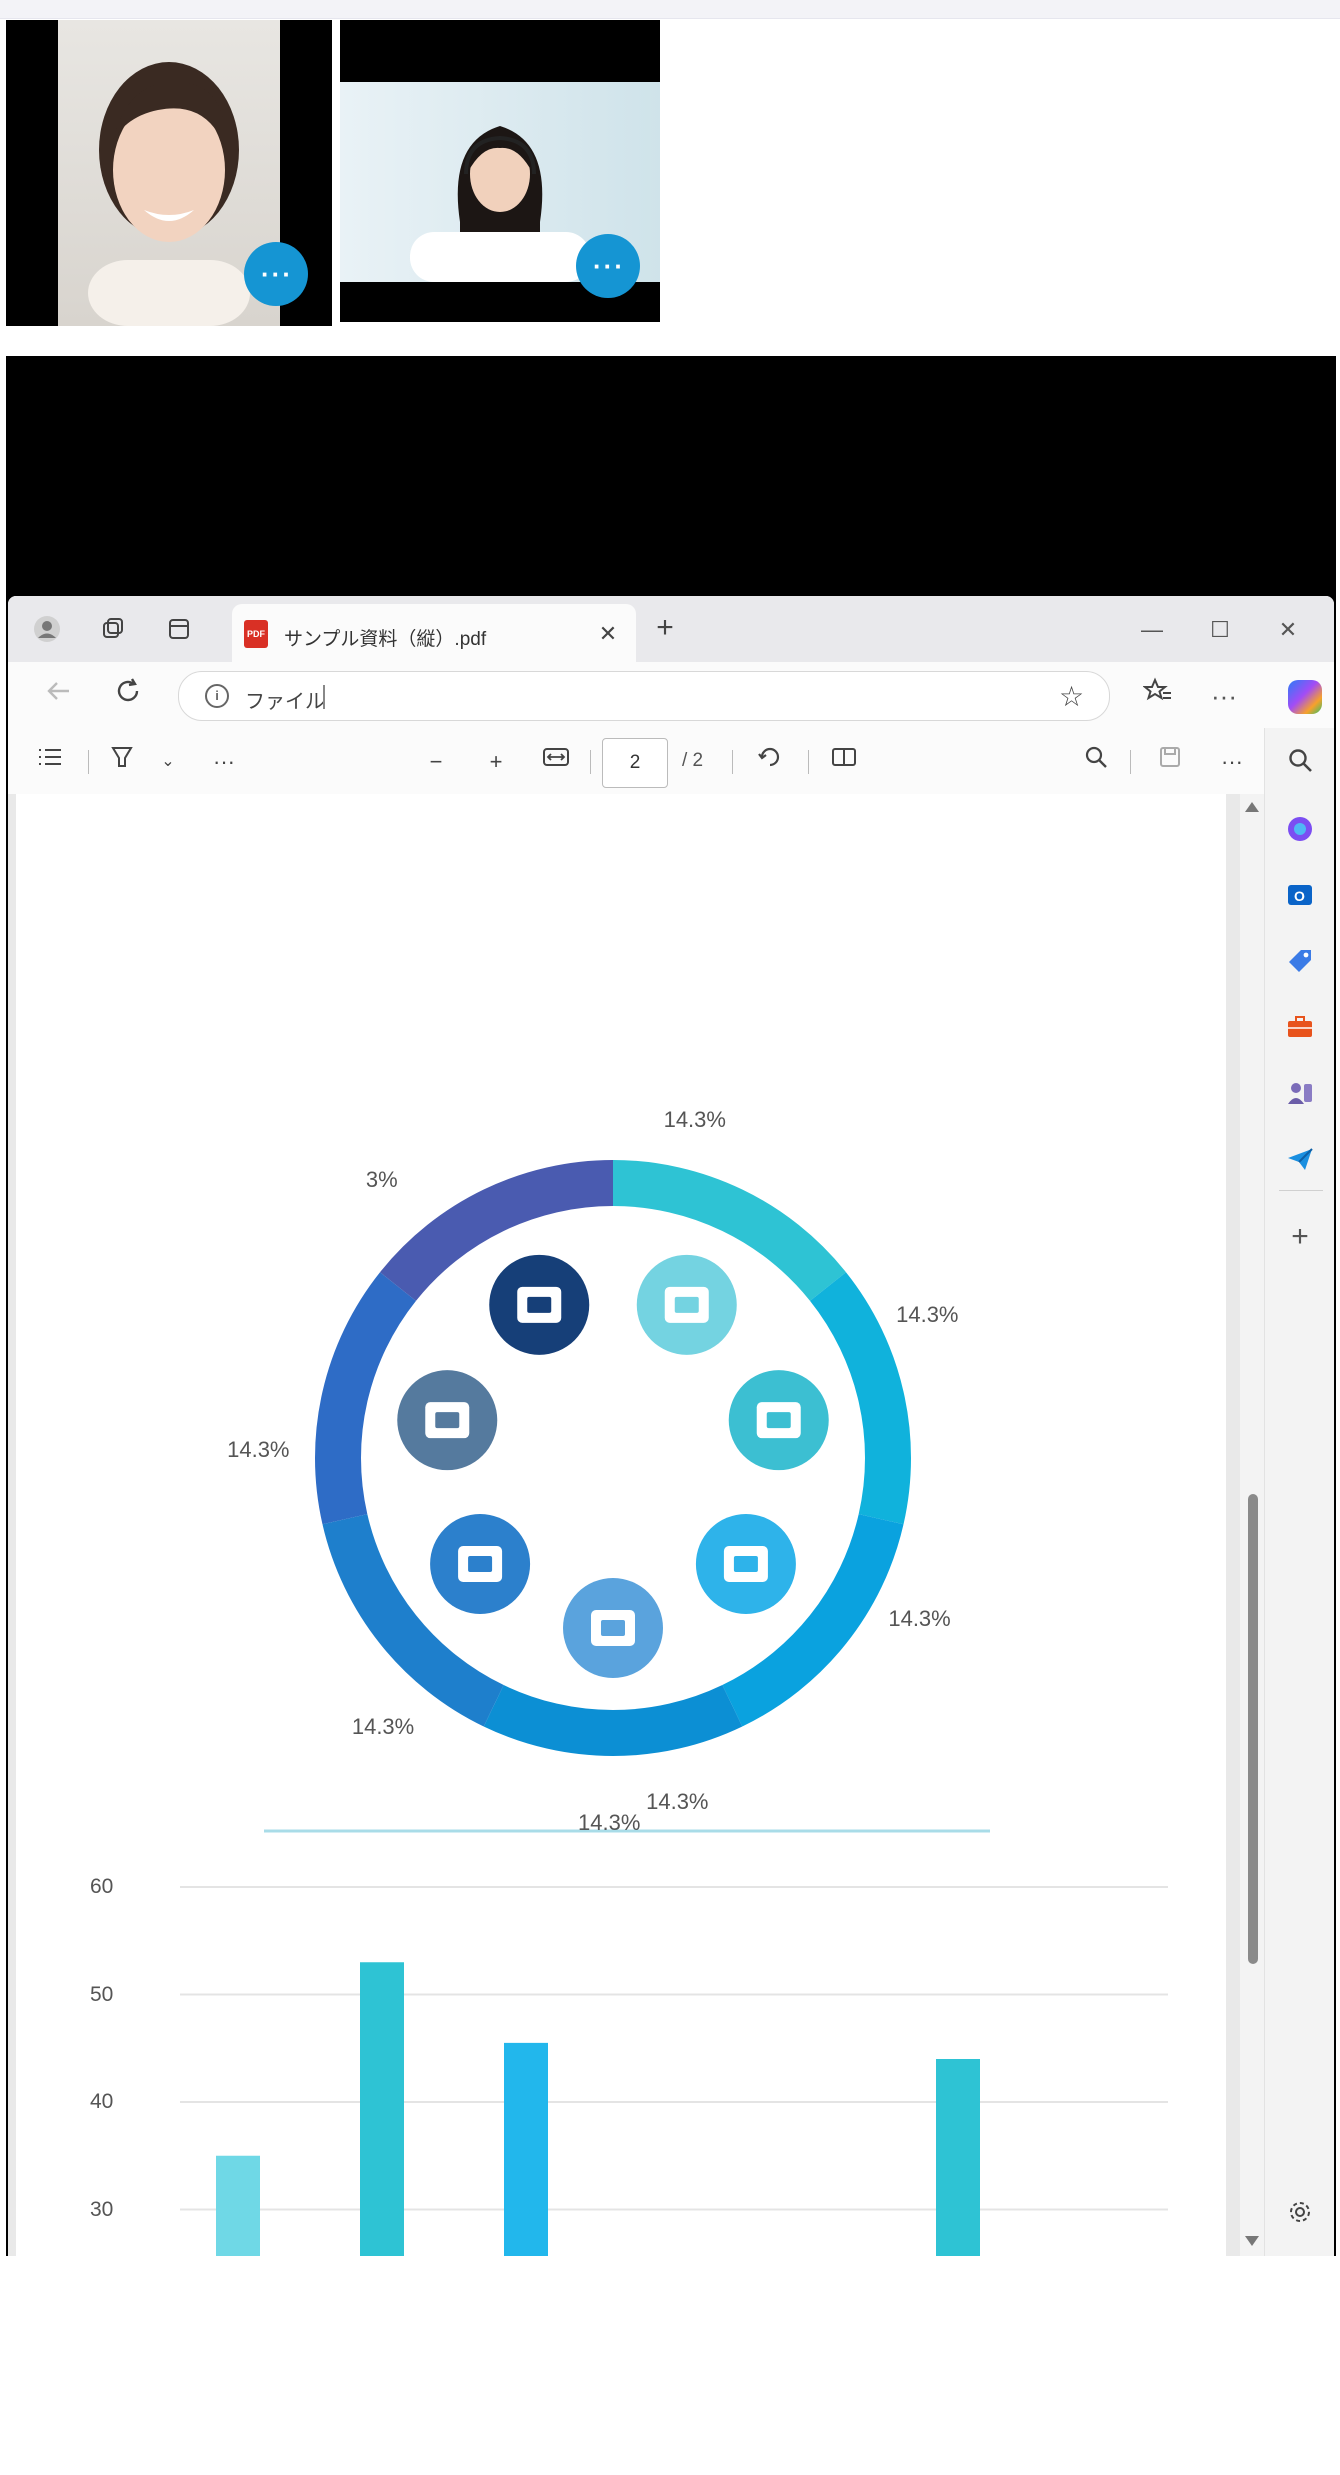 This screenshot has width=1340, height=2475. Describe the element at coordinates (670, 9) in the screenshot. I see `top-strip` at that location.